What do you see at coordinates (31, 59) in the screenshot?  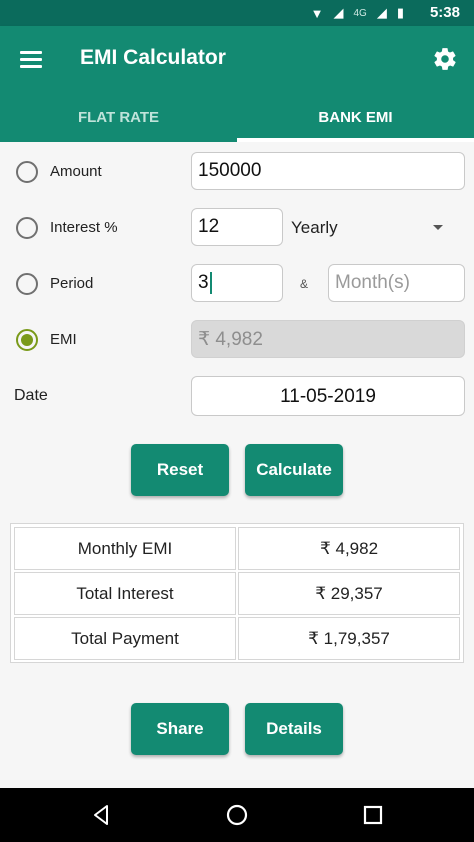 I see `menu-icon` at bounding box center [31, 59].